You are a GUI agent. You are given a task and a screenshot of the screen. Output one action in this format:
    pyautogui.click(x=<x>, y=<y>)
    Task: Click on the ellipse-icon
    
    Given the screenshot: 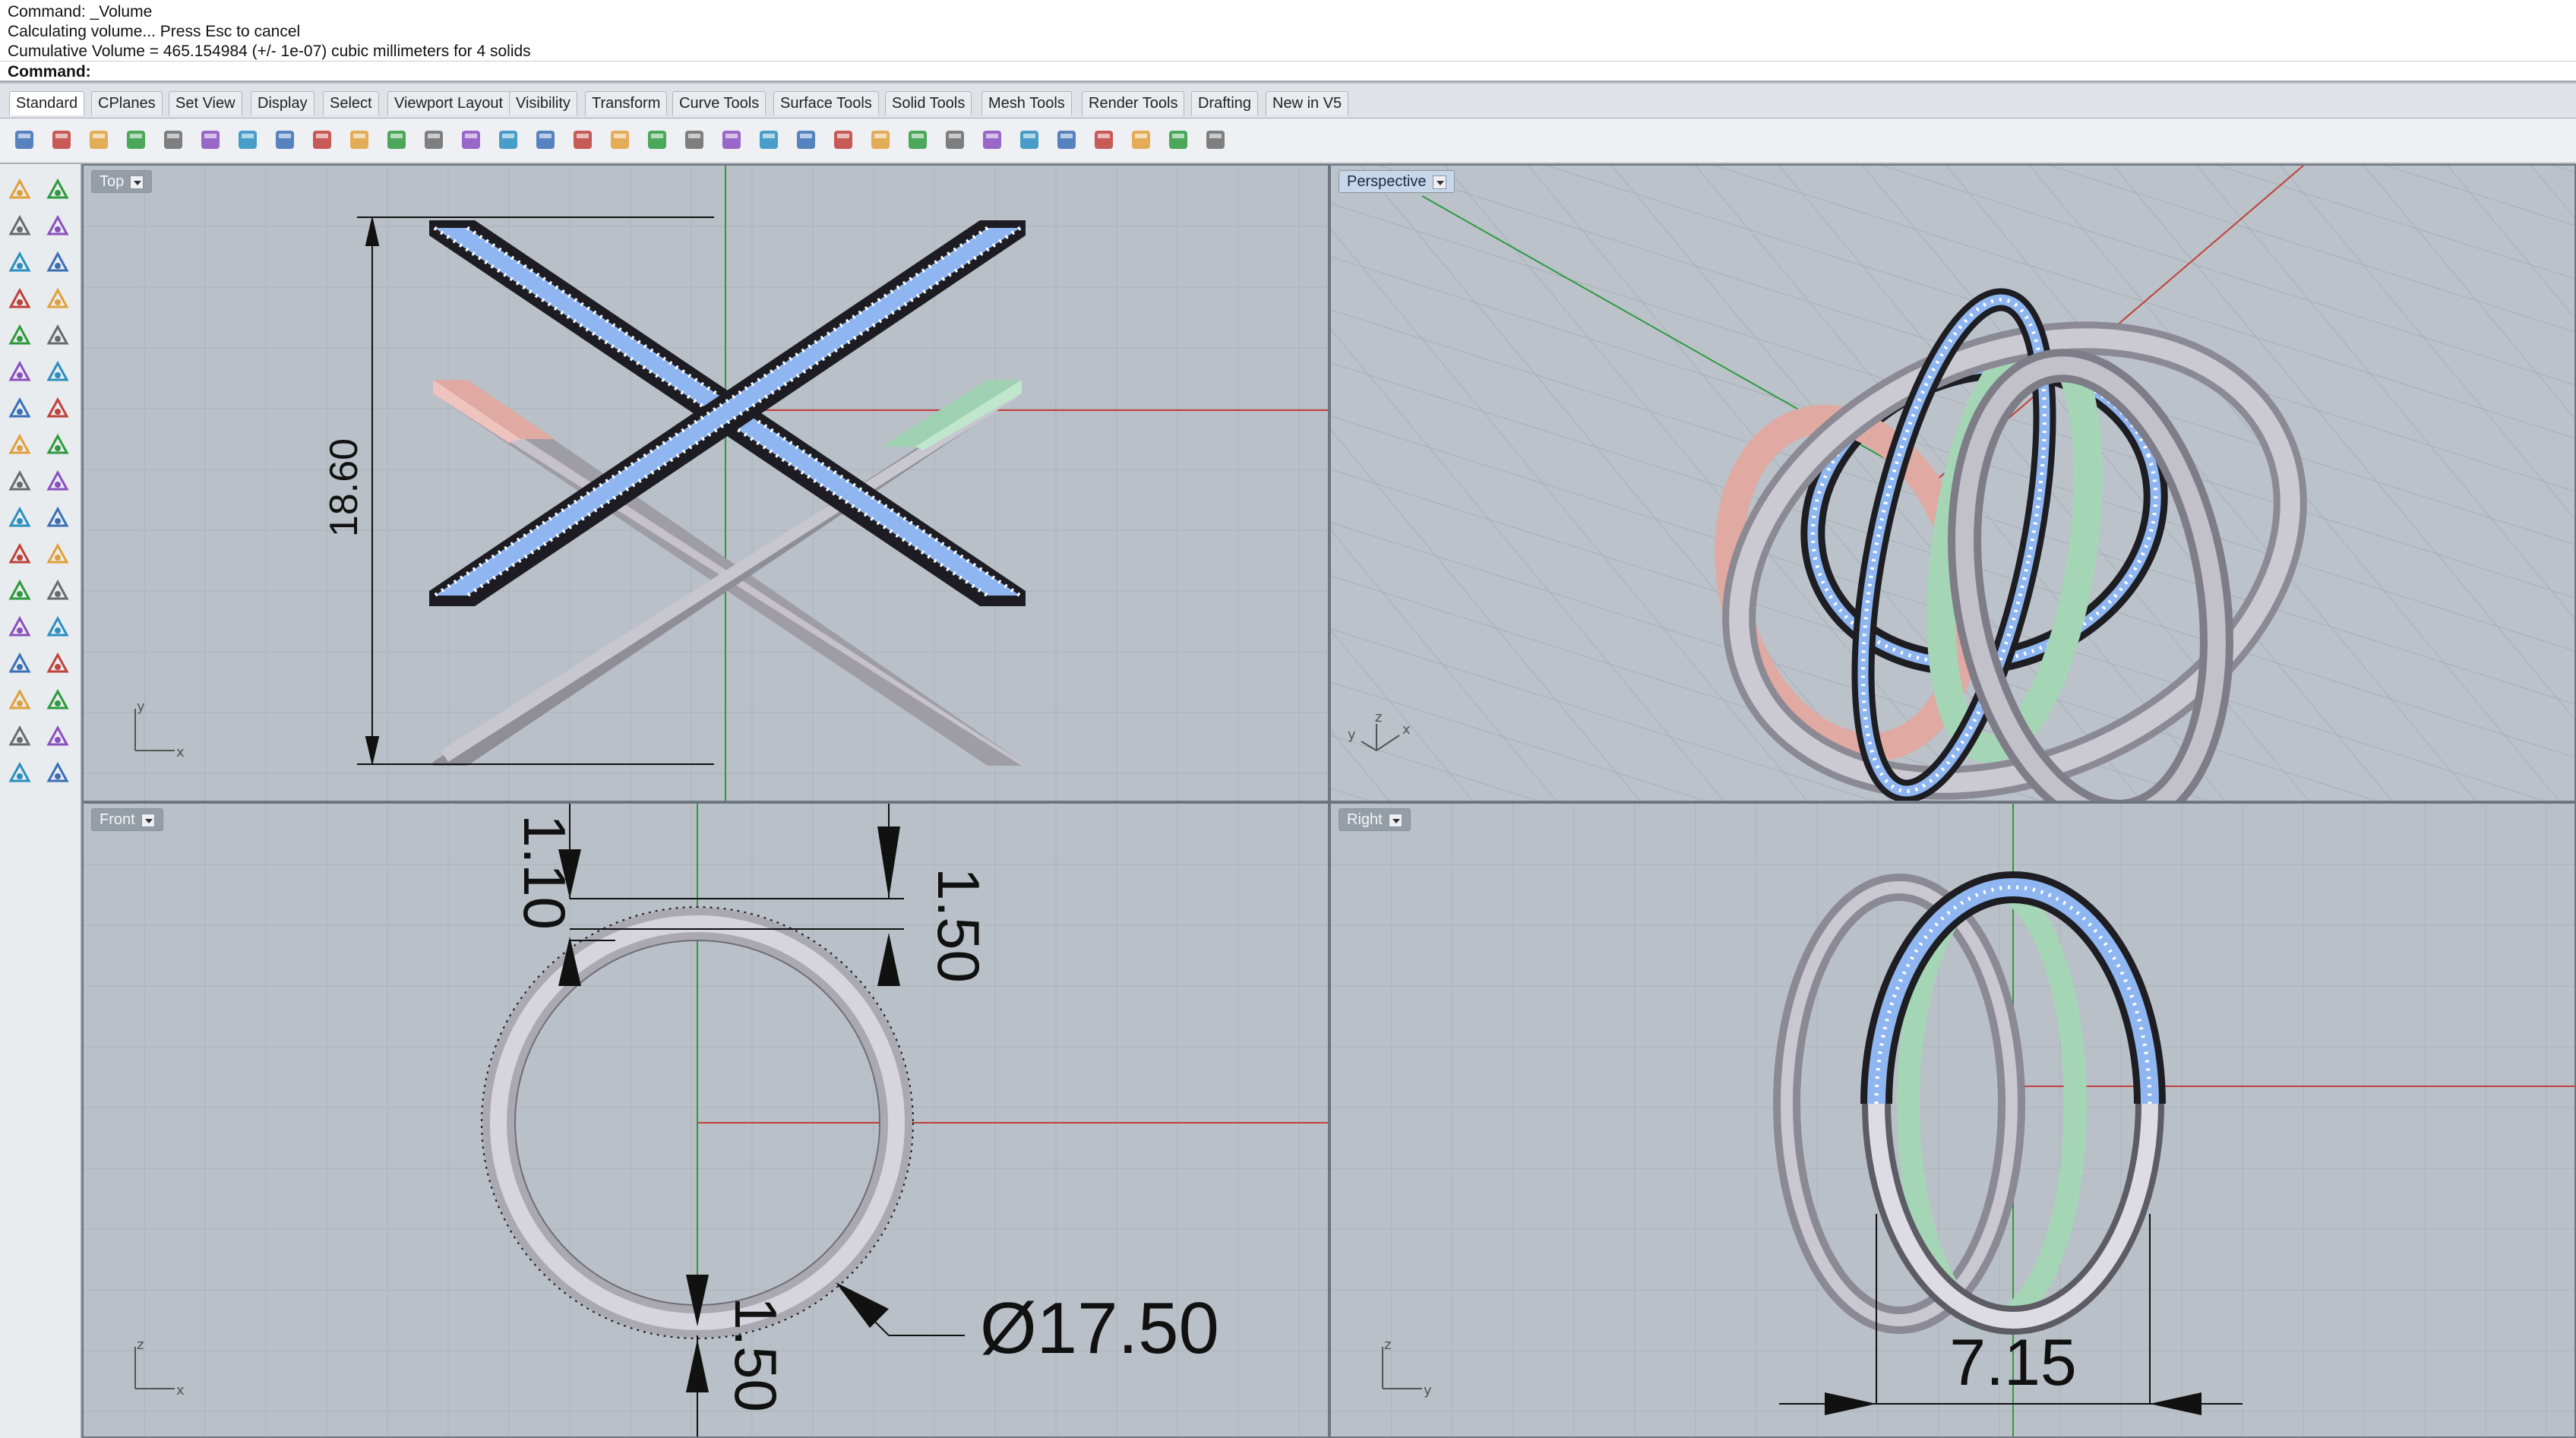 What is the action you would take?
    pyautogui.click(x=58, y=263)
    